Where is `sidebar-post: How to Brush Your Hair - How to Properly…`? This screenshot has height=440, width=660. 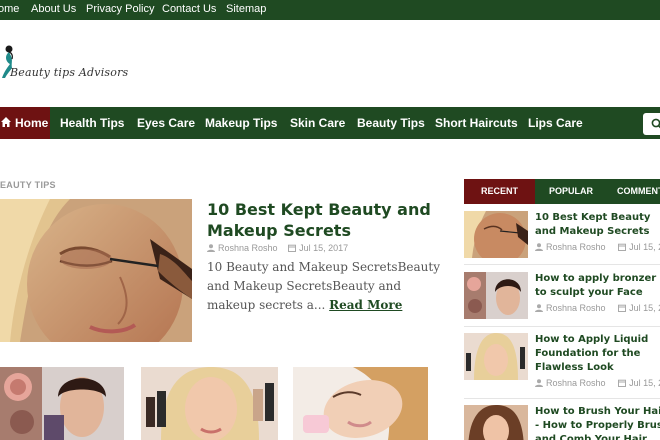 sidebar-post: How to Brush Your Hair - How to Properly… is located at coordinates (562, 422).